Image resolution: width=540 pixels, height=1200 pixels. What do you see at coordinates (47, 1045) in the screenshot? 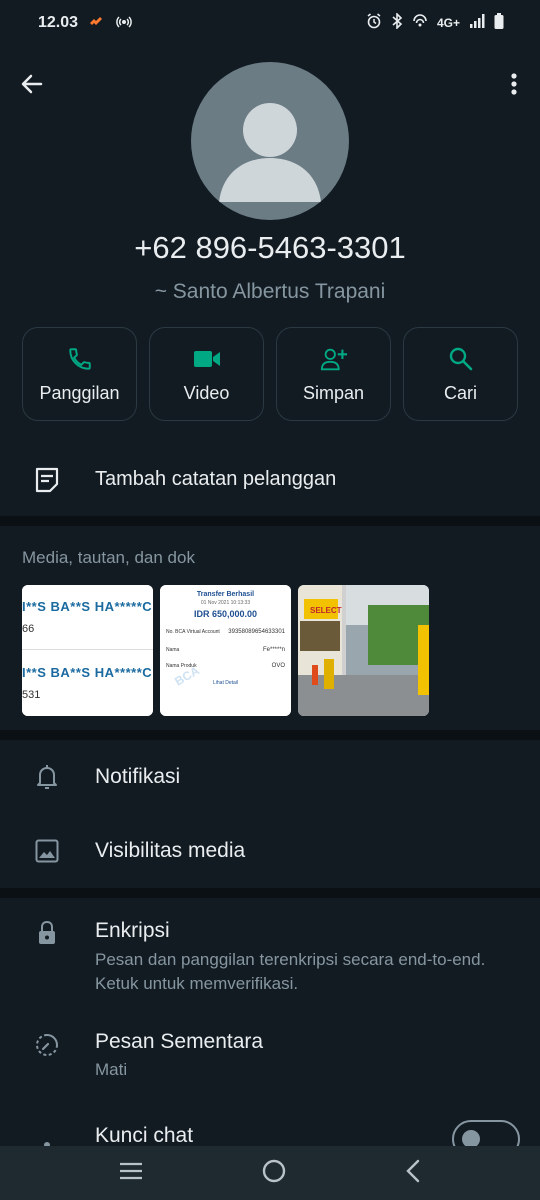
I see `timer-icon` at bounding box center [47, 1045].